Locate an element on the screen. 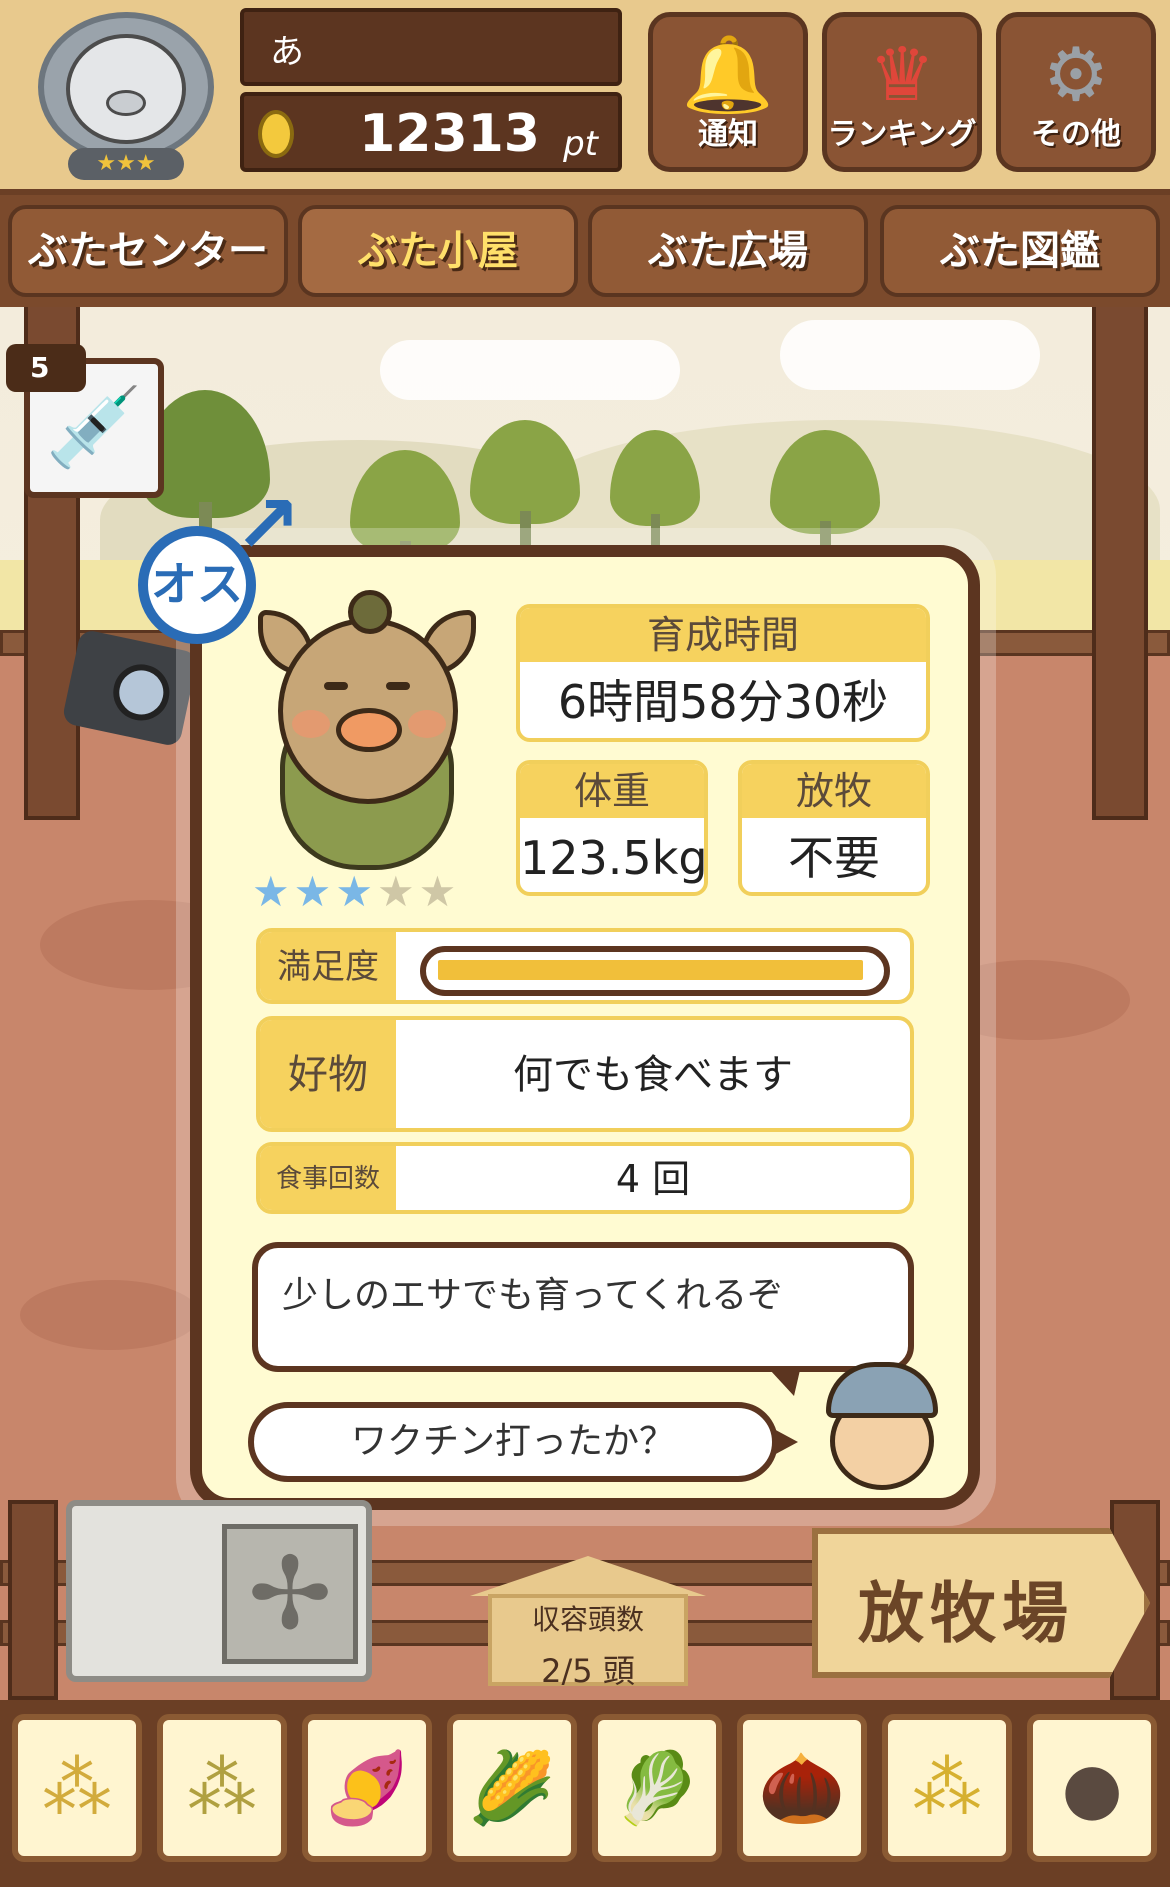 The height and width of the screenshot is (1887, 1170). tab-pig-encyclopedia: ぶた図鑑 is located at coordinates (1020, 251).